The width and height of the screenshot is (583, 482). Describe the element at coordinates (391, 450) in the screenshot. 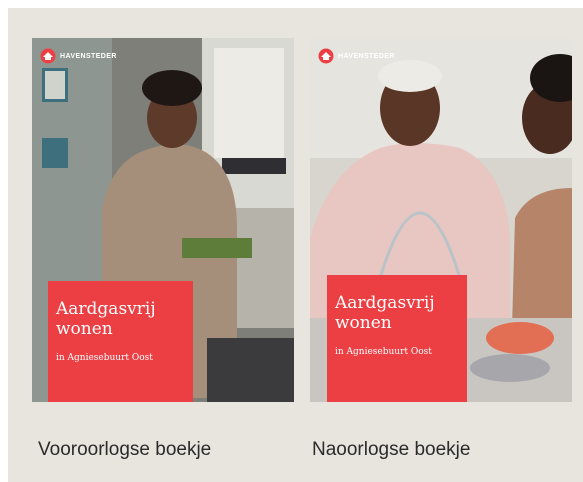

I see `caption-naoorlogs: Naoorlogse boekje` at that location.